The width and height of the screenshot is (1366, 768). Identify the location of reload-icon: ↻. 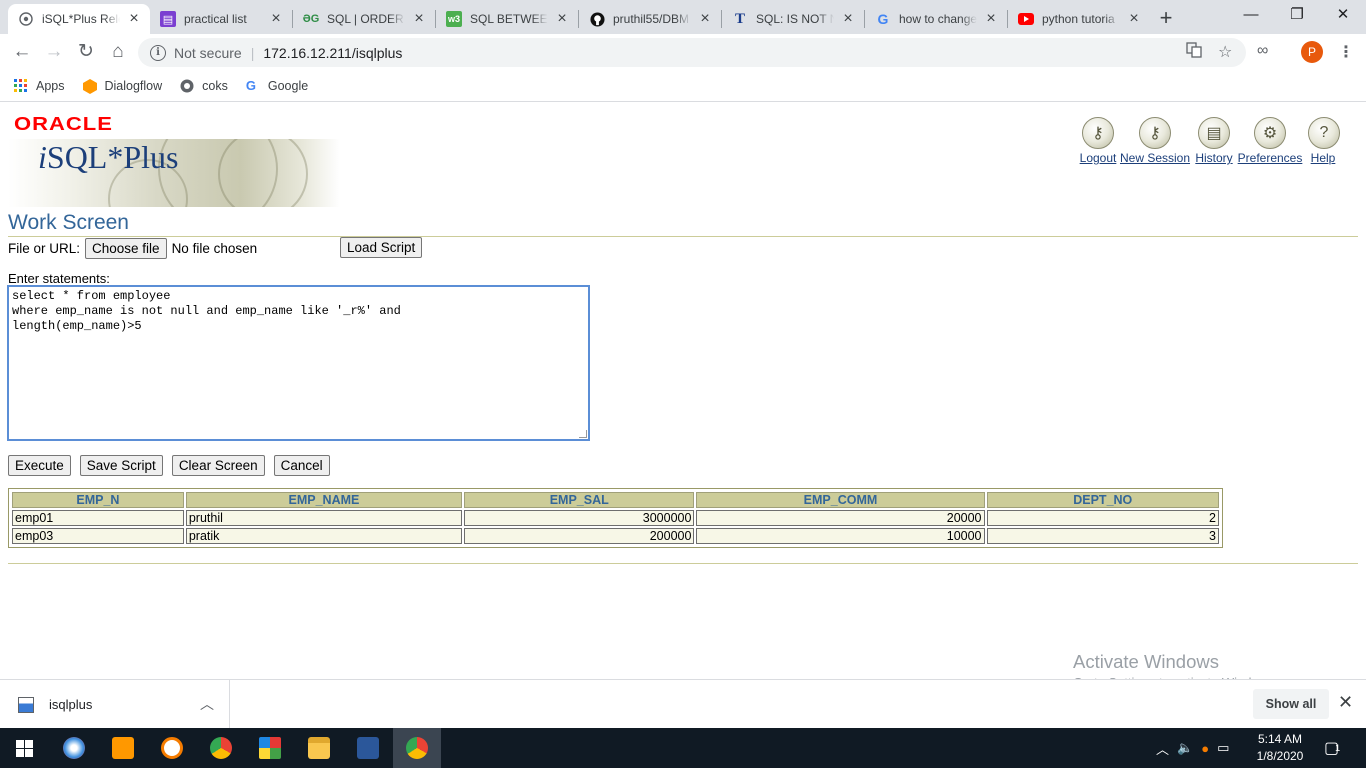
(86, 52).